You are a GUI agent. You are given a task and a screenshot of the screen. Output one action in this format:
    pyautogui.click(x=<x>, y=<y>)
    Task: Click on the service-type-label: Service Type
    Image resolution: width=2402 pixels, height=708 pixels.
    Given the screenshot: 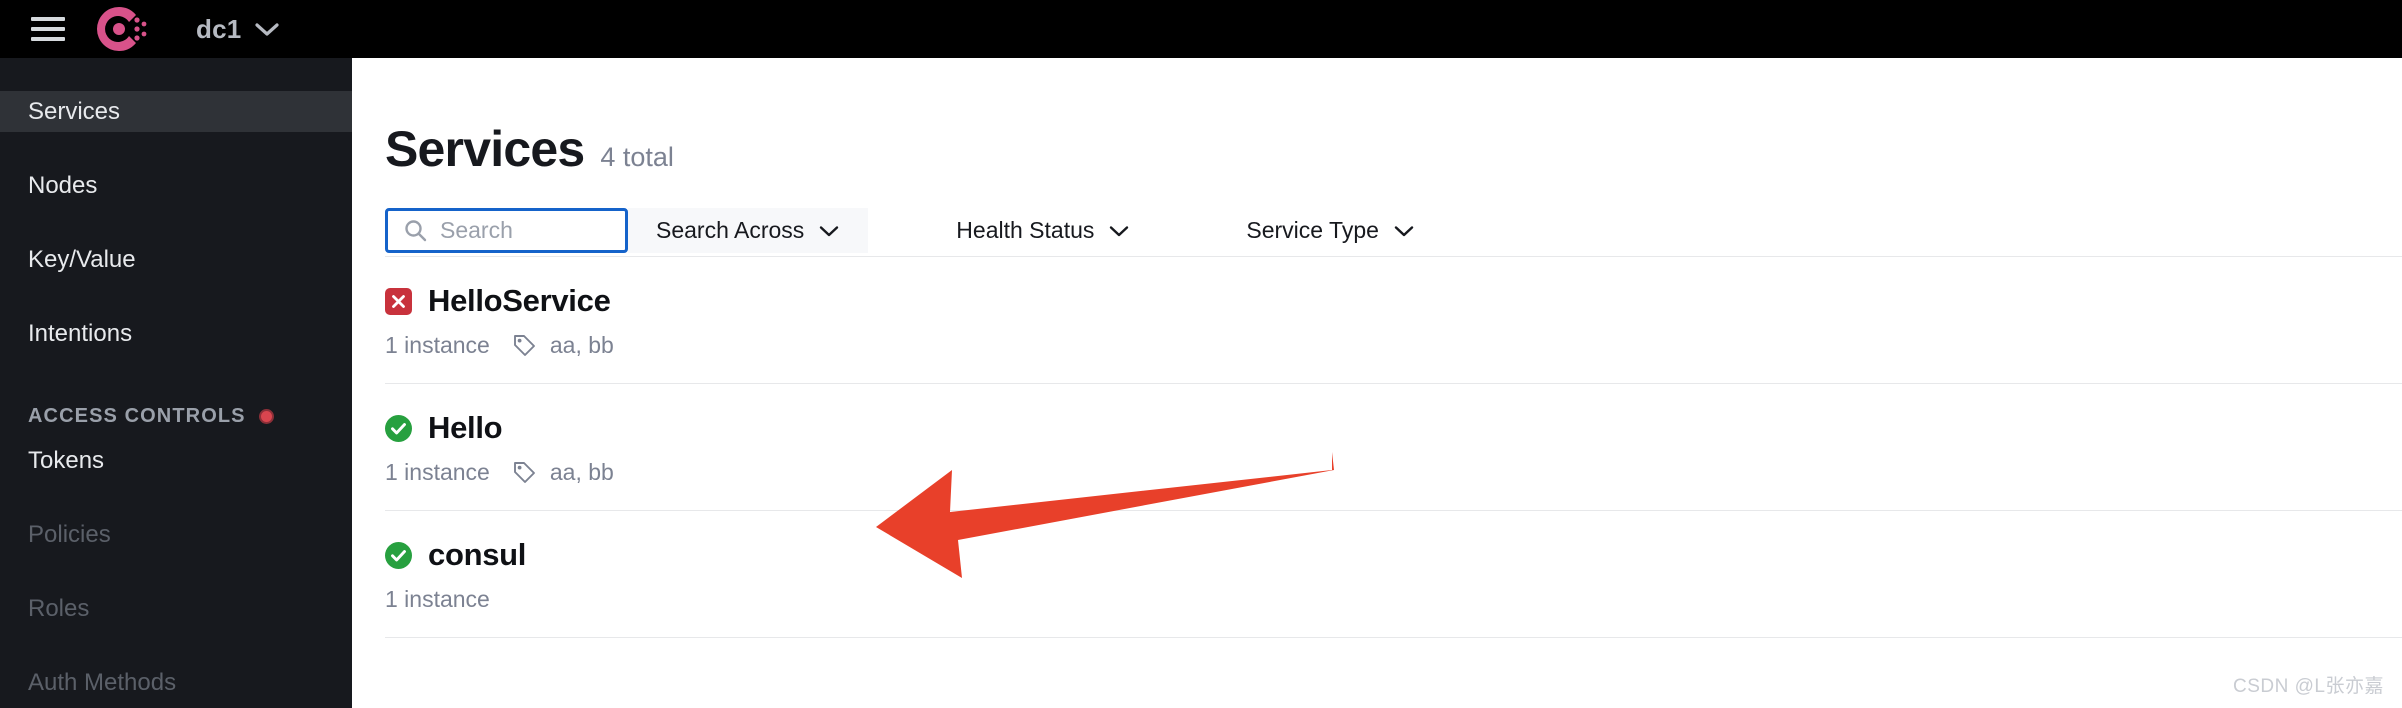 What is the action you would take?
    pyautogui.click(x=1312, y=230)
    